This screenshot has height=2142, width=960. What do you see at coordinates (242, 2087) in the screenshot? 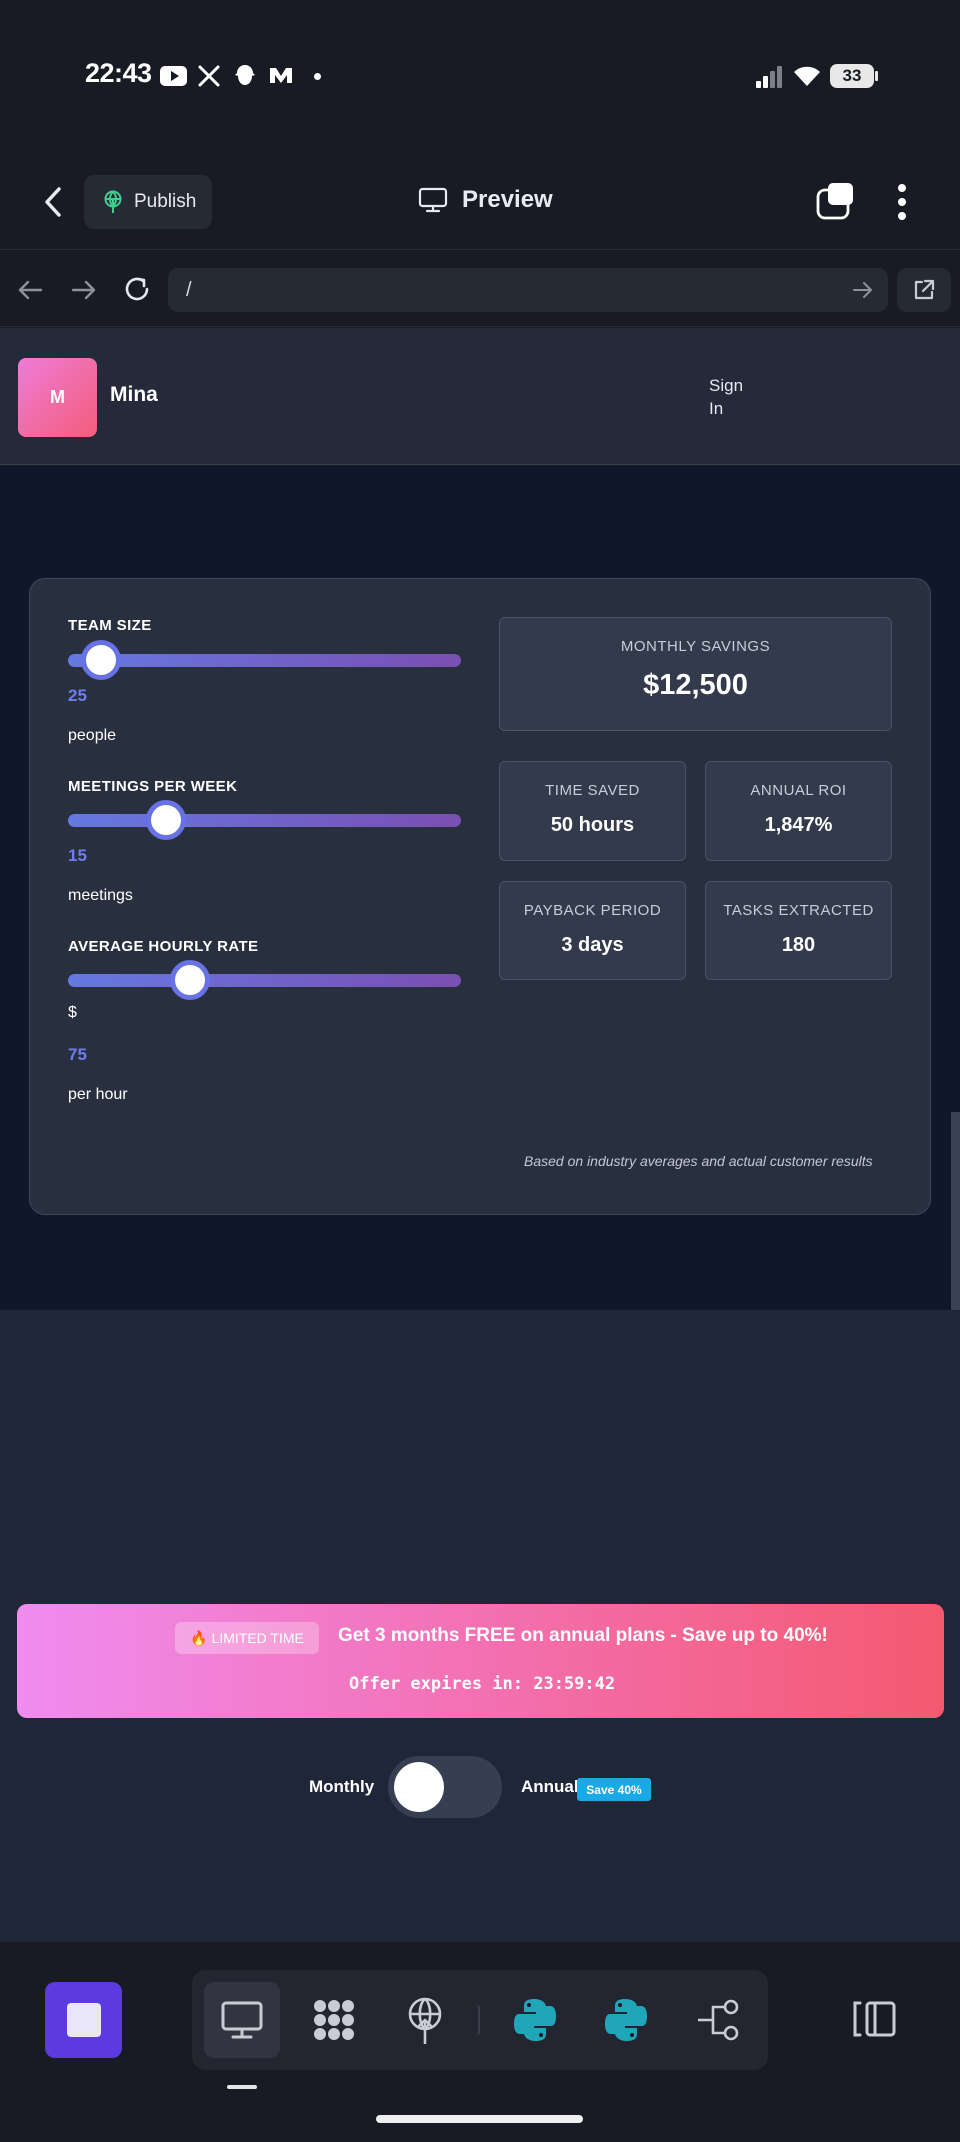
I see `active-tool-indicator` at bounding box center [242, 2087].